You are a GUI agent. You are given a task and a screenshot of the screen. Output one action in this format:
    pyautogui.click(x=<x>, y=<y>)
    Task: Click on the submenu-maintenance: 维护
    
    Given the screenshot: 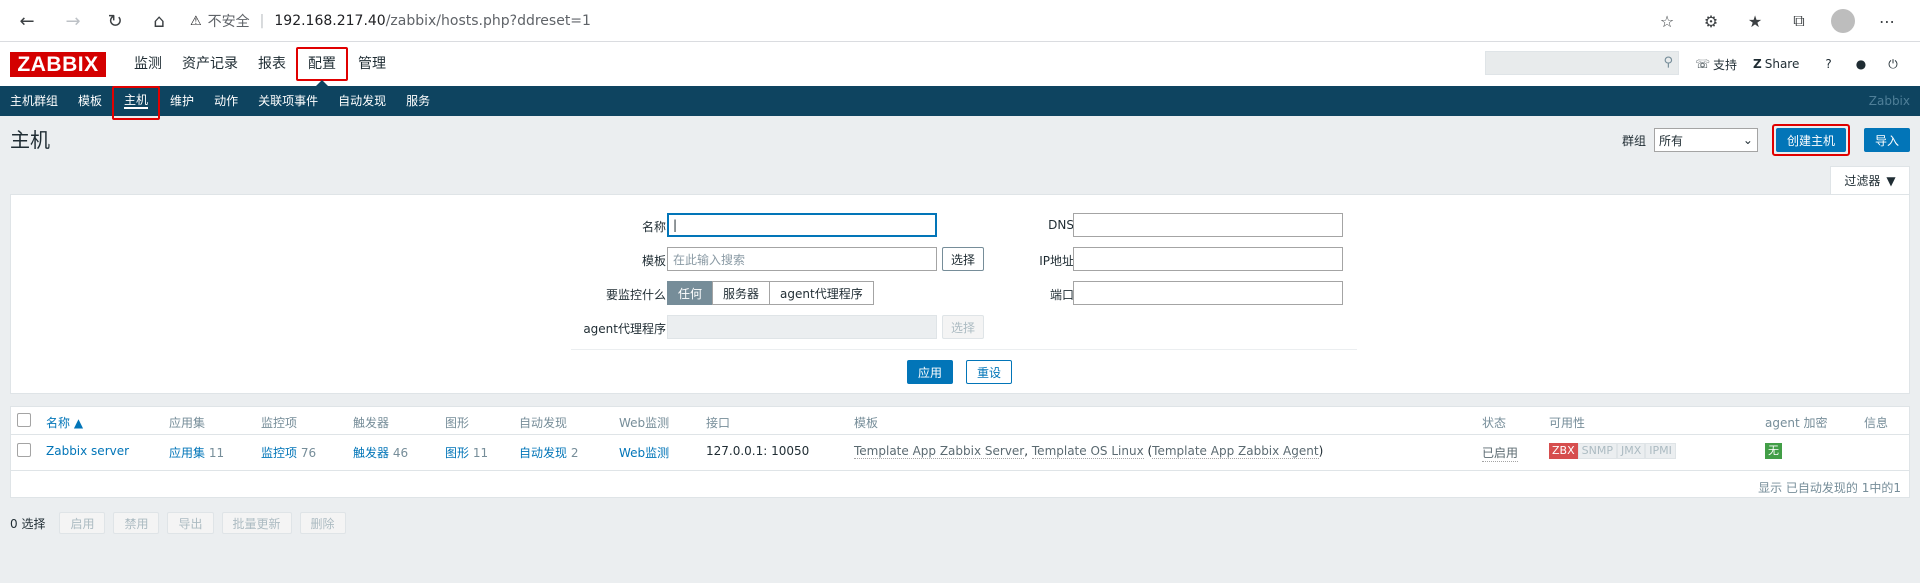 What is the action you would take?
    pyautogui.click(x=182, y=101)
    